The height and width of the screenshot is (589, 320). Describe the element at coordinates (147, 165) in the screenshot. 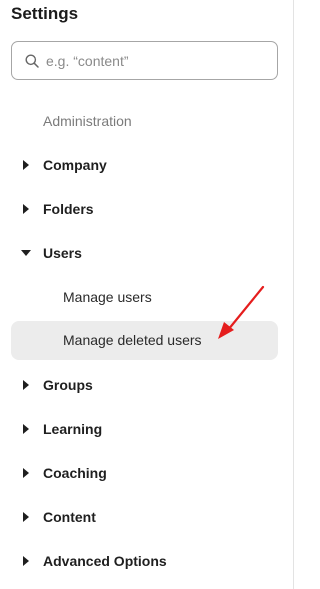

I see `nav-item-company: Company` at that location.